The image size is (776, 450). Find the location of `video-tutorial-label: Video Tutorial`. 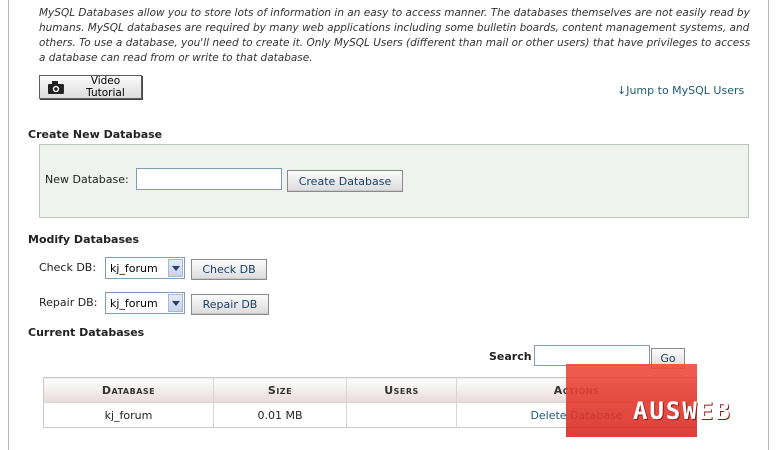

video-tutorial-label: Video Tutorial is located at coordinates (105, 87).